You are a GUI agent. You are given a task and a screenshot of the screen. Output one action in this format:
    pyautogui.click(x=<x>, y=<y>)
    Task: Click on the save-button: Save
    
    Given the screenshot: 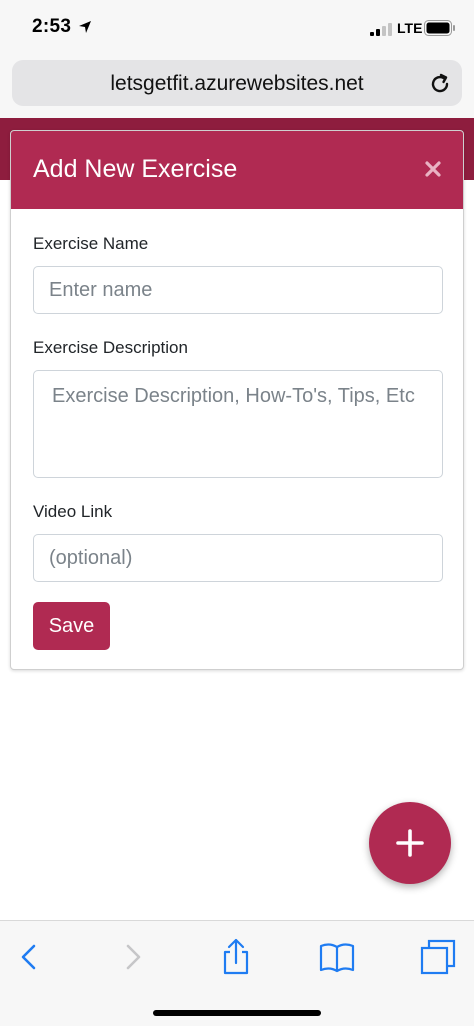 What is the action you would take?
    pyautogui.click(x=71, y=626)
    